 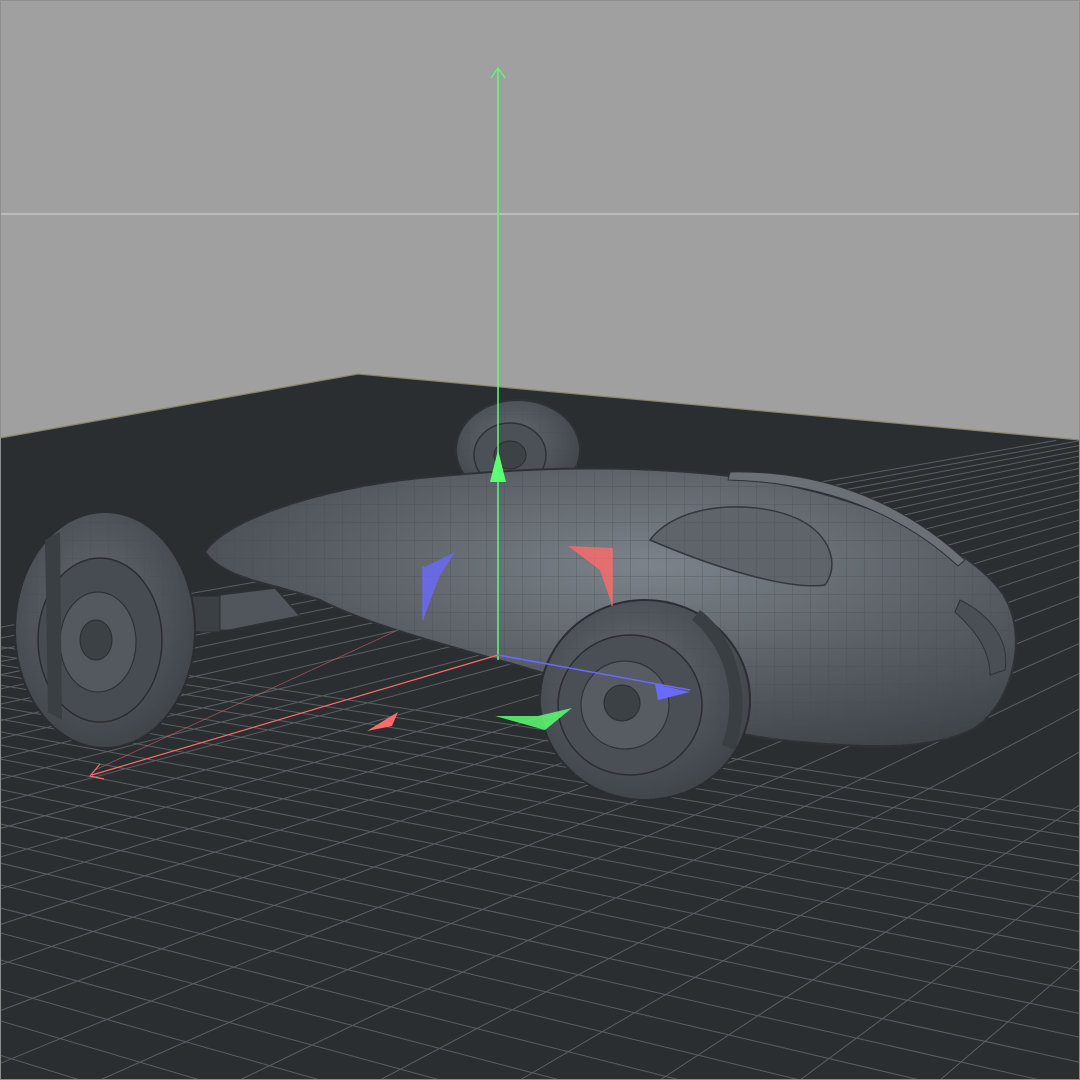 What do you see at coordinates (105, 630) in the screenshot?
I see `rear-right-wheel` at bounding box center [105, 630].